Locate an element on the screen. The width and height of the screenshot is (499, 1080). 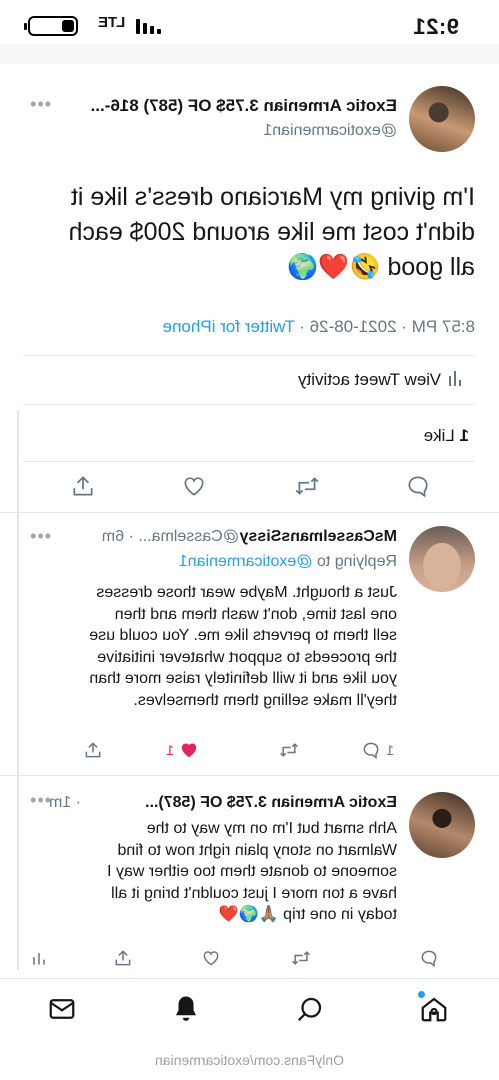
like-count: 1 is located at coordinates (170, 750).